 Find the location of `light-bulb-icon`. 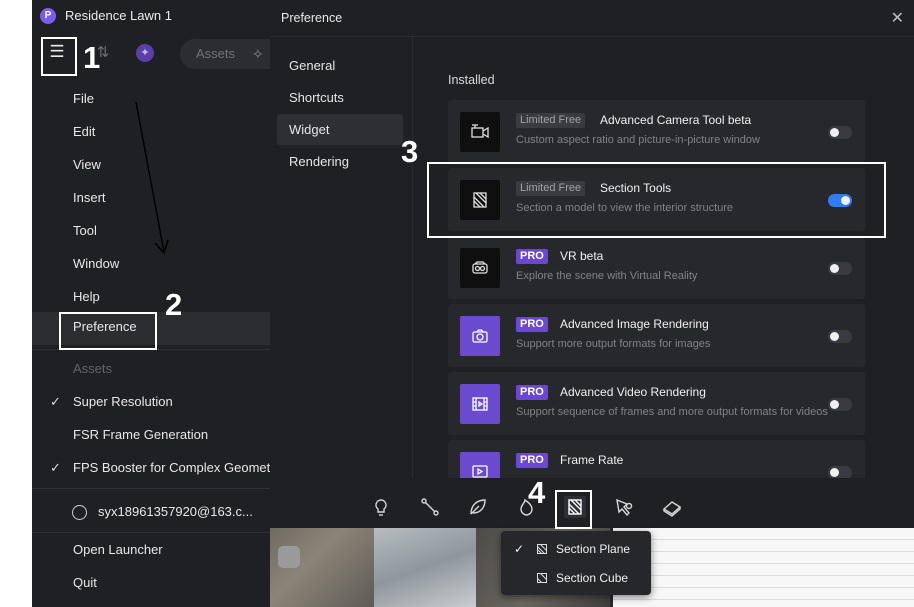

light-bulb-icon is located at coordinates (381, 507).